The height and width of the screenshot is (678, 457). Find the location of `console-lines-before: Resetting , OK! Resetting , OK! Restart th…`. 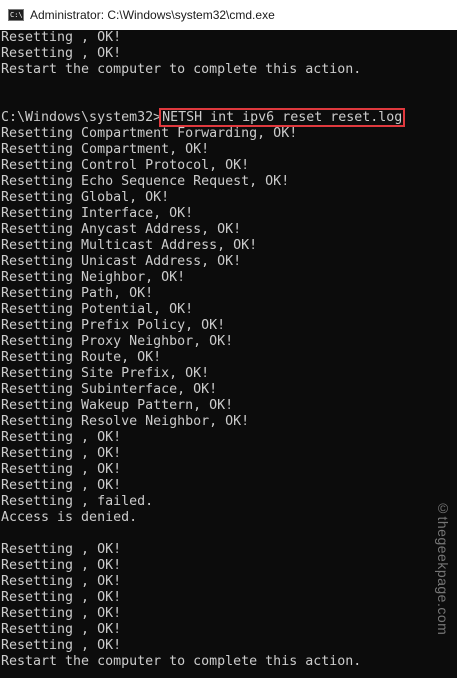

console-lines-before: Resetting , OK! Resetting , OK! Restart th… is located at coordinates (228, 70).